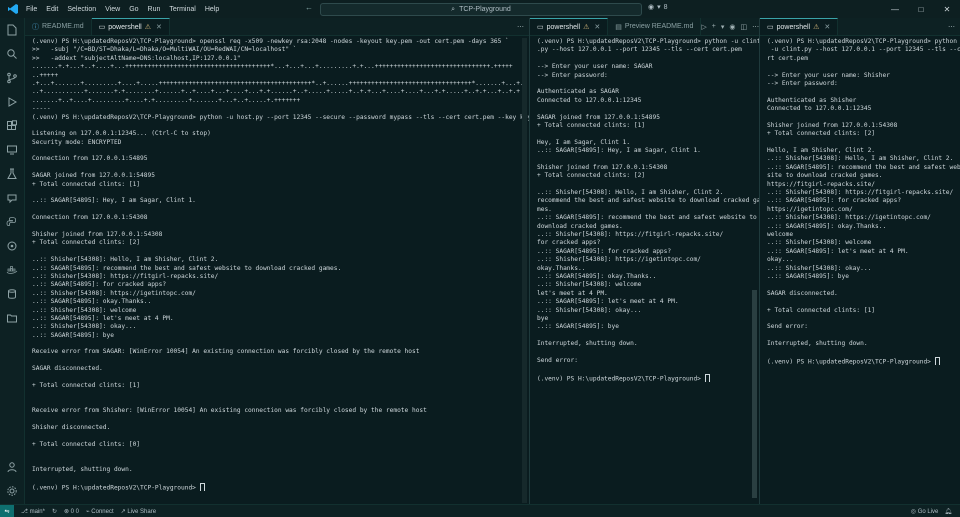  Describe the element at coordinates (52, 9) in the screenshot. I see `menu-edit: Edit` at that location.